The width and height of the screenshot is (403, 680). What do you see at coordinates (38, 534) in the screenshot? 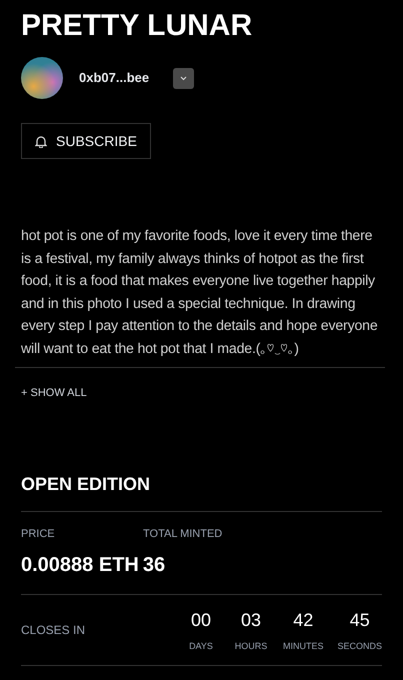
I see `price-label: PRICE` at bounding box center [38, 534].